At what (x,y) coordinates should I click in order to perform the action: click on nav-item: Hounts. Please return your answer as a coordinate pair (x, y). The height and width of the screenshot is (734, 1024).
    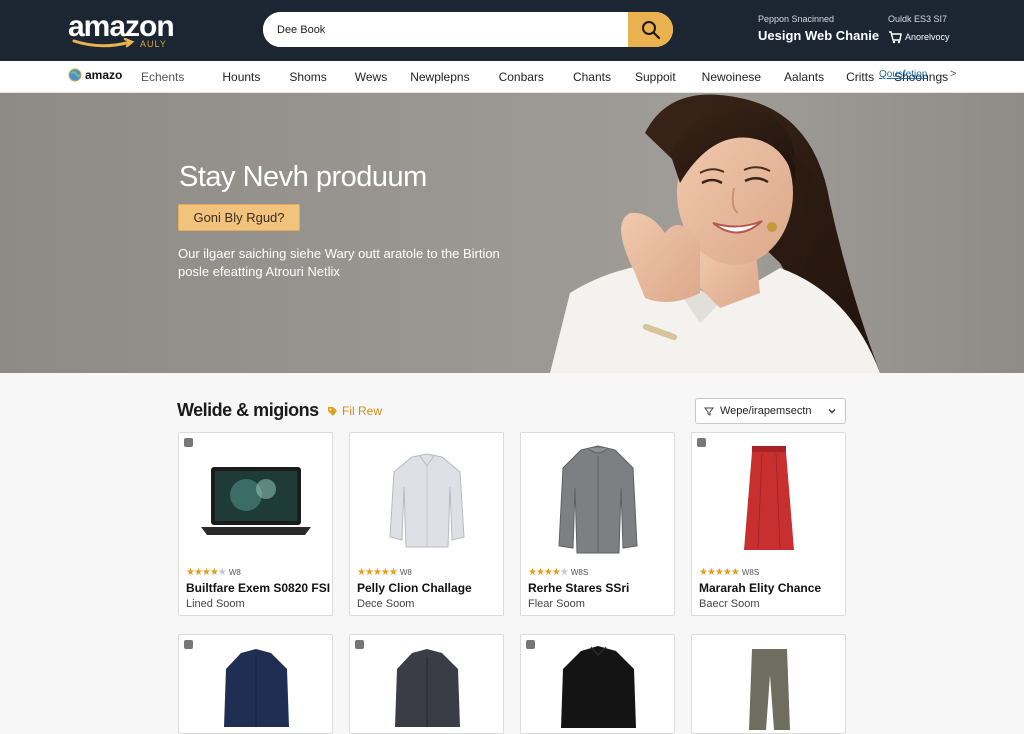
    Looking at the image, I should click on (241, 77).